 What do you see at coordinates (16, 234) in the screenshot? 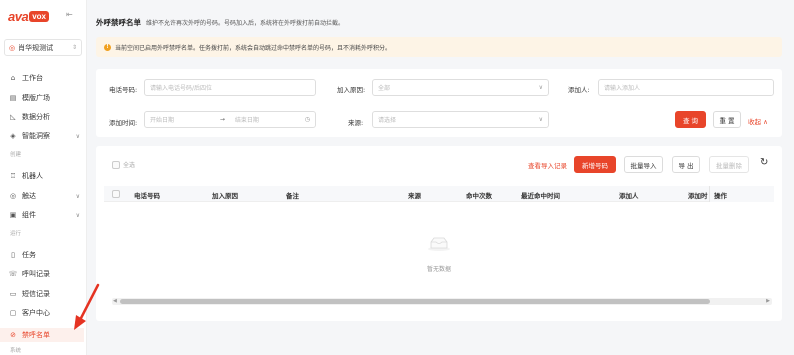
I see `nav-group-run: 运行` at bounding box center [16, 234].